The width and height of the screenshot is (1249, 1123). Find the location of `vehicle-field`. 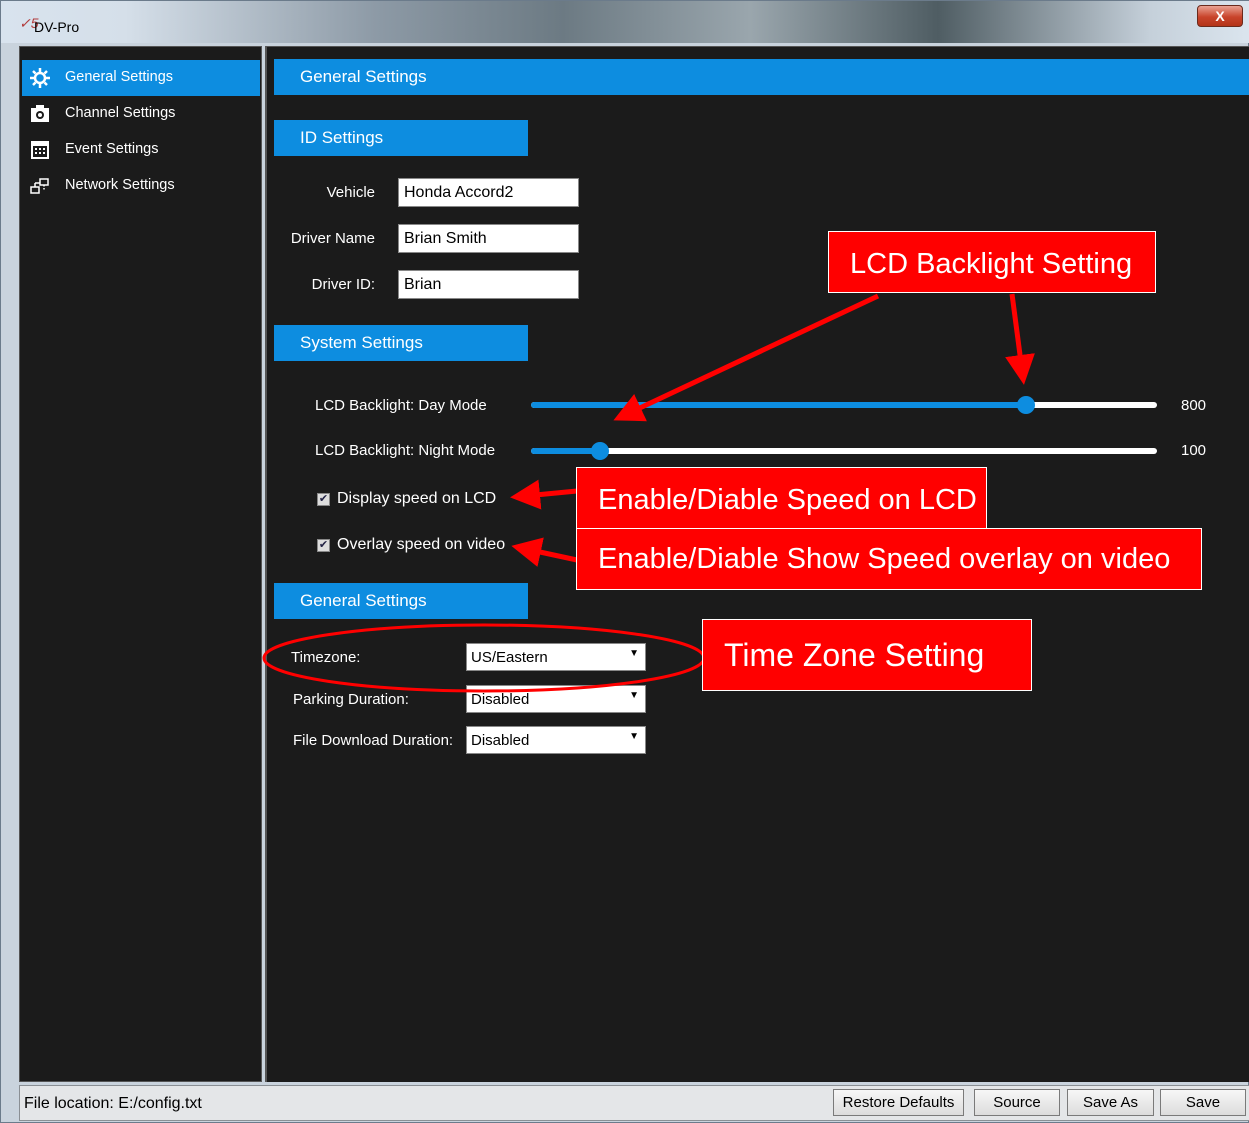

vehicle-field is located at coordinates (488, 192).